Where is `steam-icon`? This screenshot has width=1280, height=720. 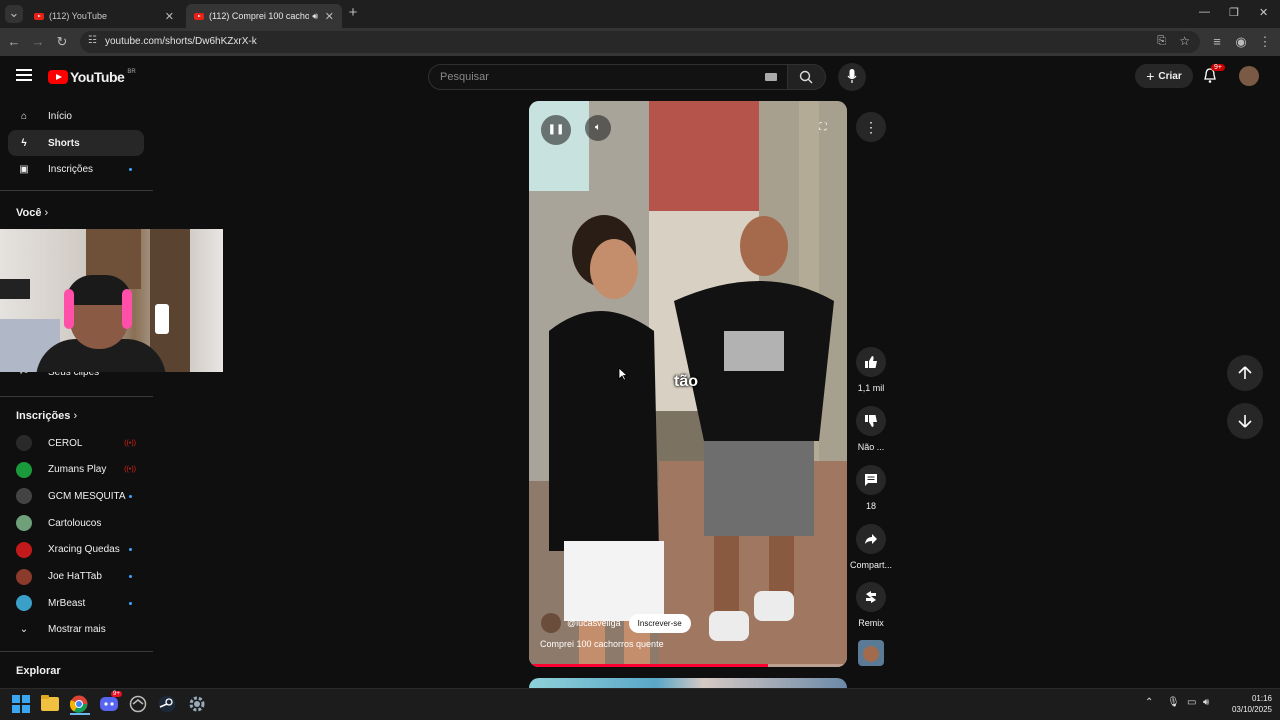
steam-icon is located at coordinates (168, 705).